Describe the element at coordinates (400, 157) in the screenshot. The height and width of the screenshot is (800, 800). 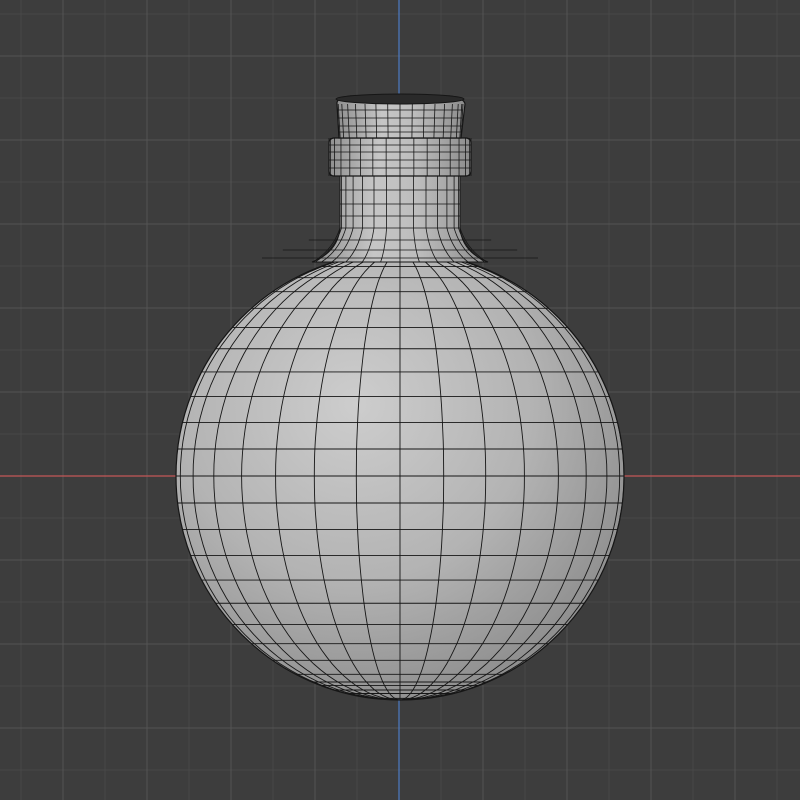
I see `flask-collar-ring` at that location.